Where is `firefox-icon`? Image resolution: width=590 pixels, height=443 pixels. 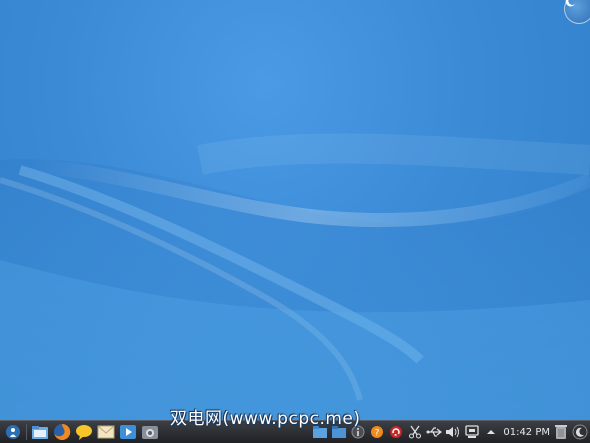 firefox-icon is located at coordinates (62, 432).